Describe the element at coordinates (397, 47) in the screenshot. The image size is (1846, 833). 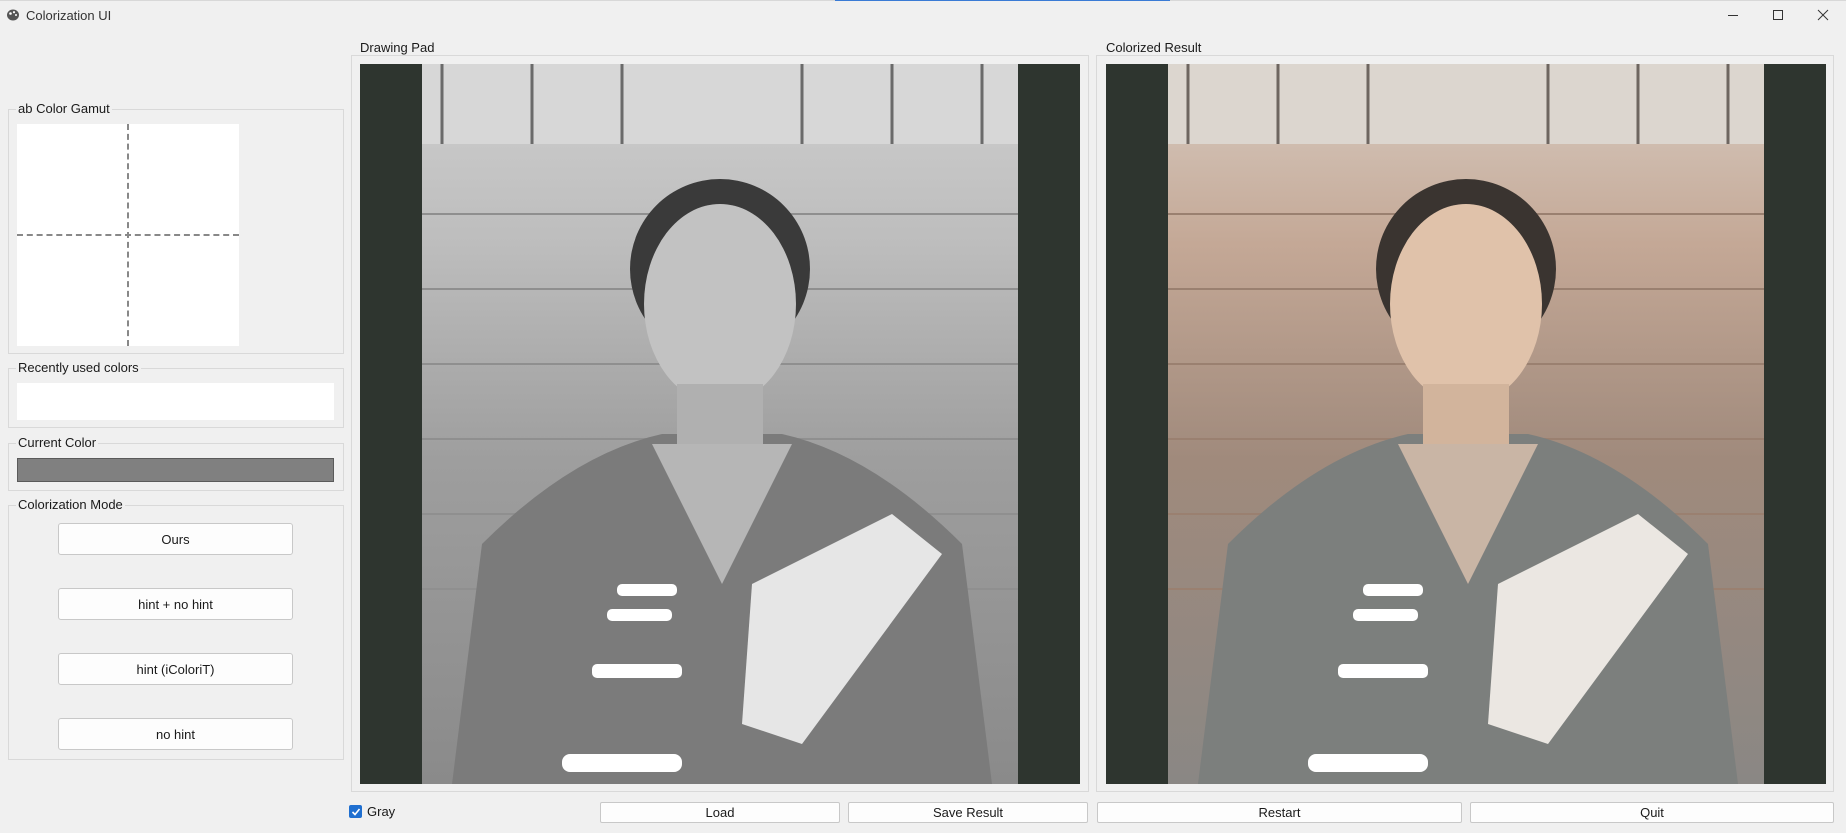
I see `drawing-pad-label: Drawing Pad` at that location.